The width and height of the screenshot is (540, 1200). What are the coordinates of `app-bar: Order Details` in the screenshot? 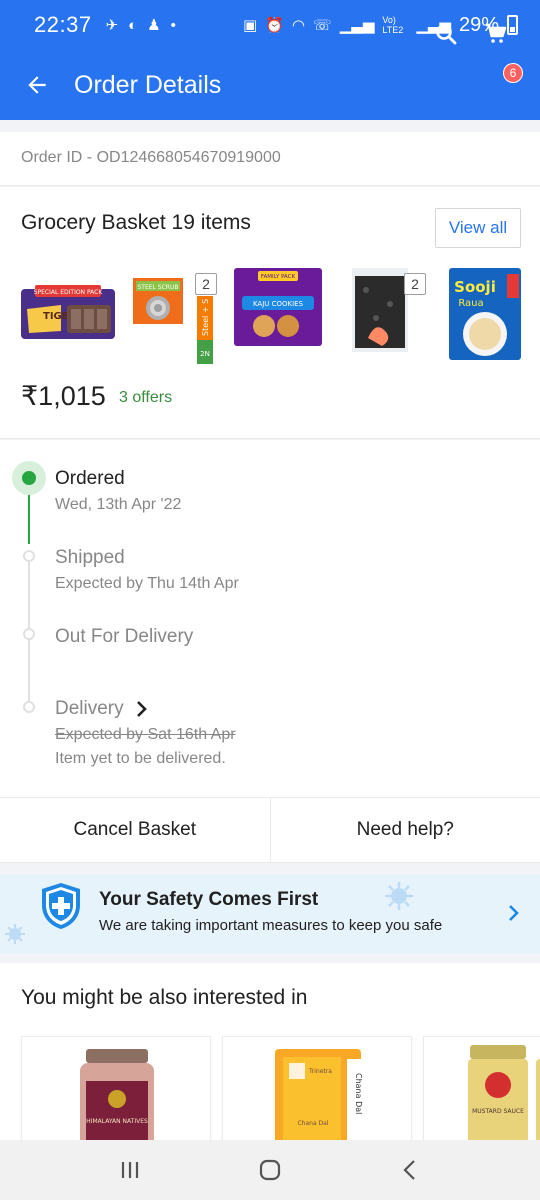 It's located at (270, 85).